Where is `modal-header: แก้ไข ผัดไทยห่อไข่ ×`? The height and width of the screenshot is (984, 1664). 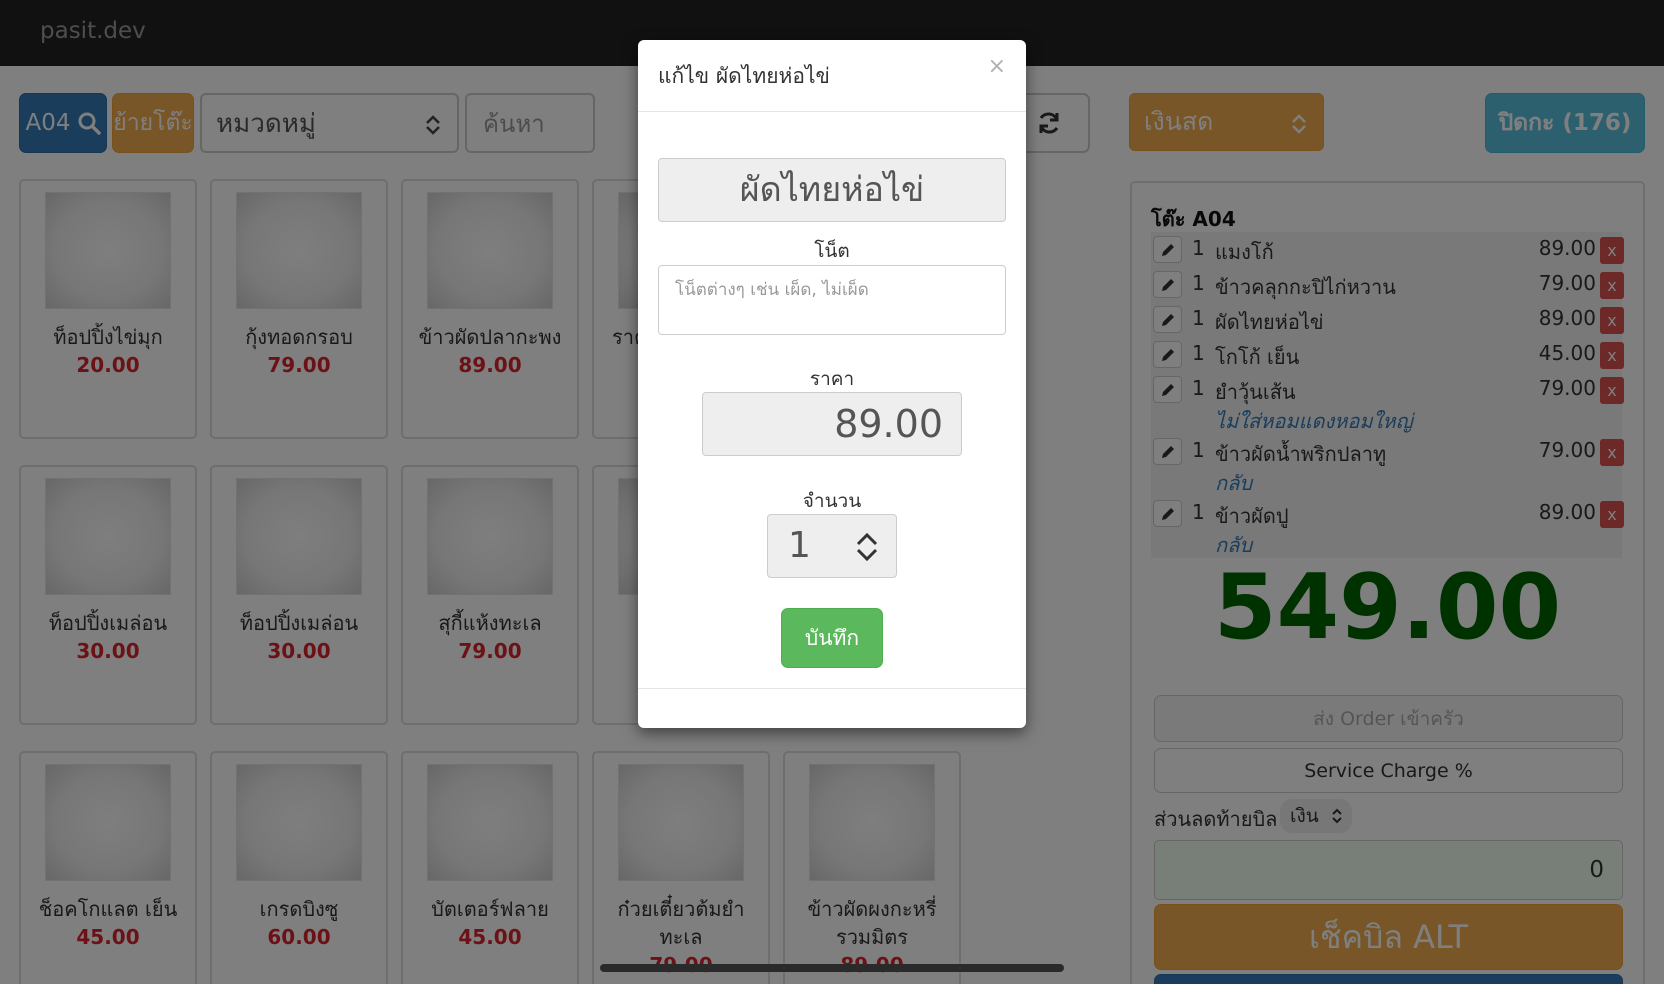
modal-header: แก้ไข ผัดไทยห่อไข่ × is located at coordinates (832, 76).